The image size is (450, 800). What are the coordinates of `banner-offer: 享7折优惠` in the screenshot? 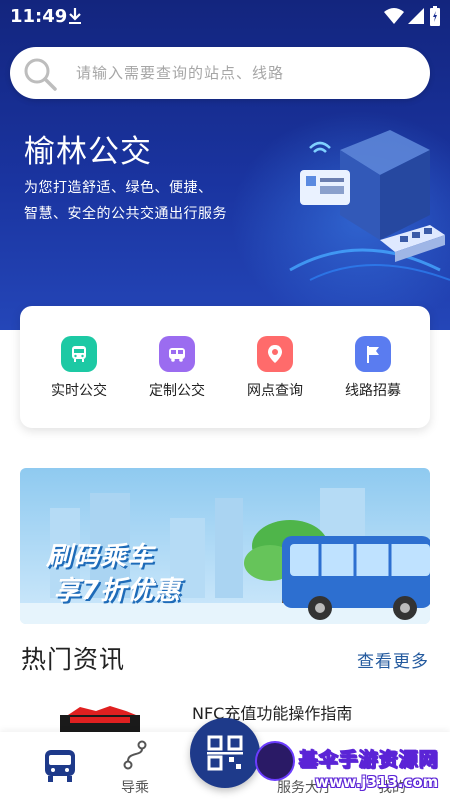 It's located at (118, 591).